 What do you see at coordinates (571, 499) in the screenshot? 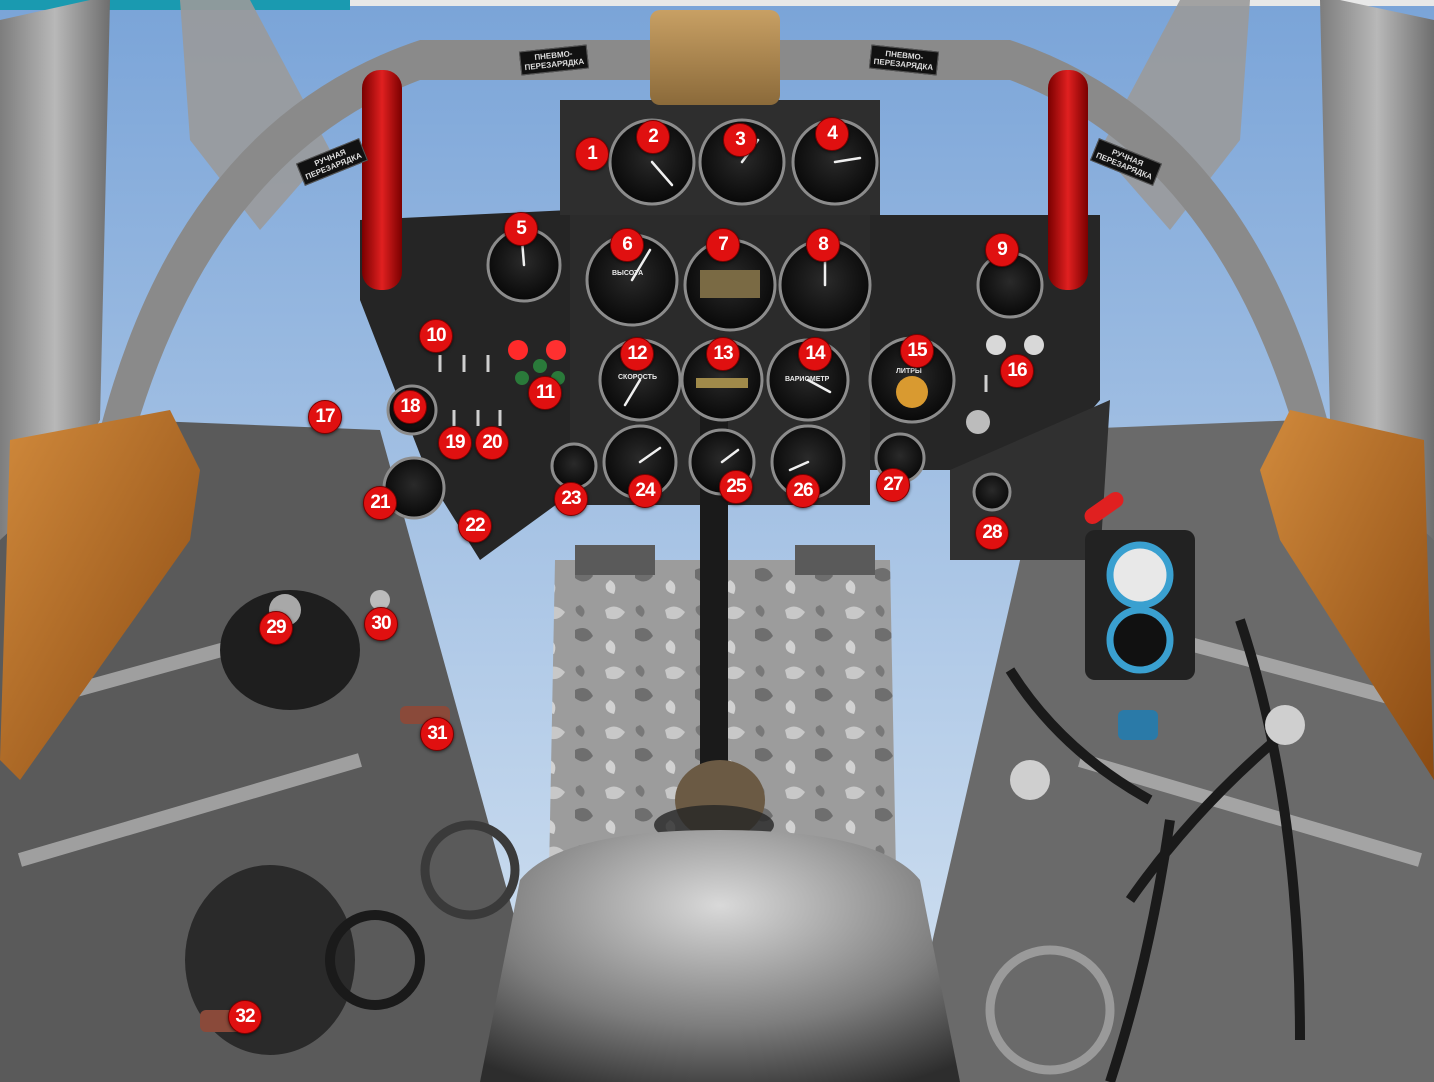
I see `marker-23: 23` at bounding box center [571, 499].